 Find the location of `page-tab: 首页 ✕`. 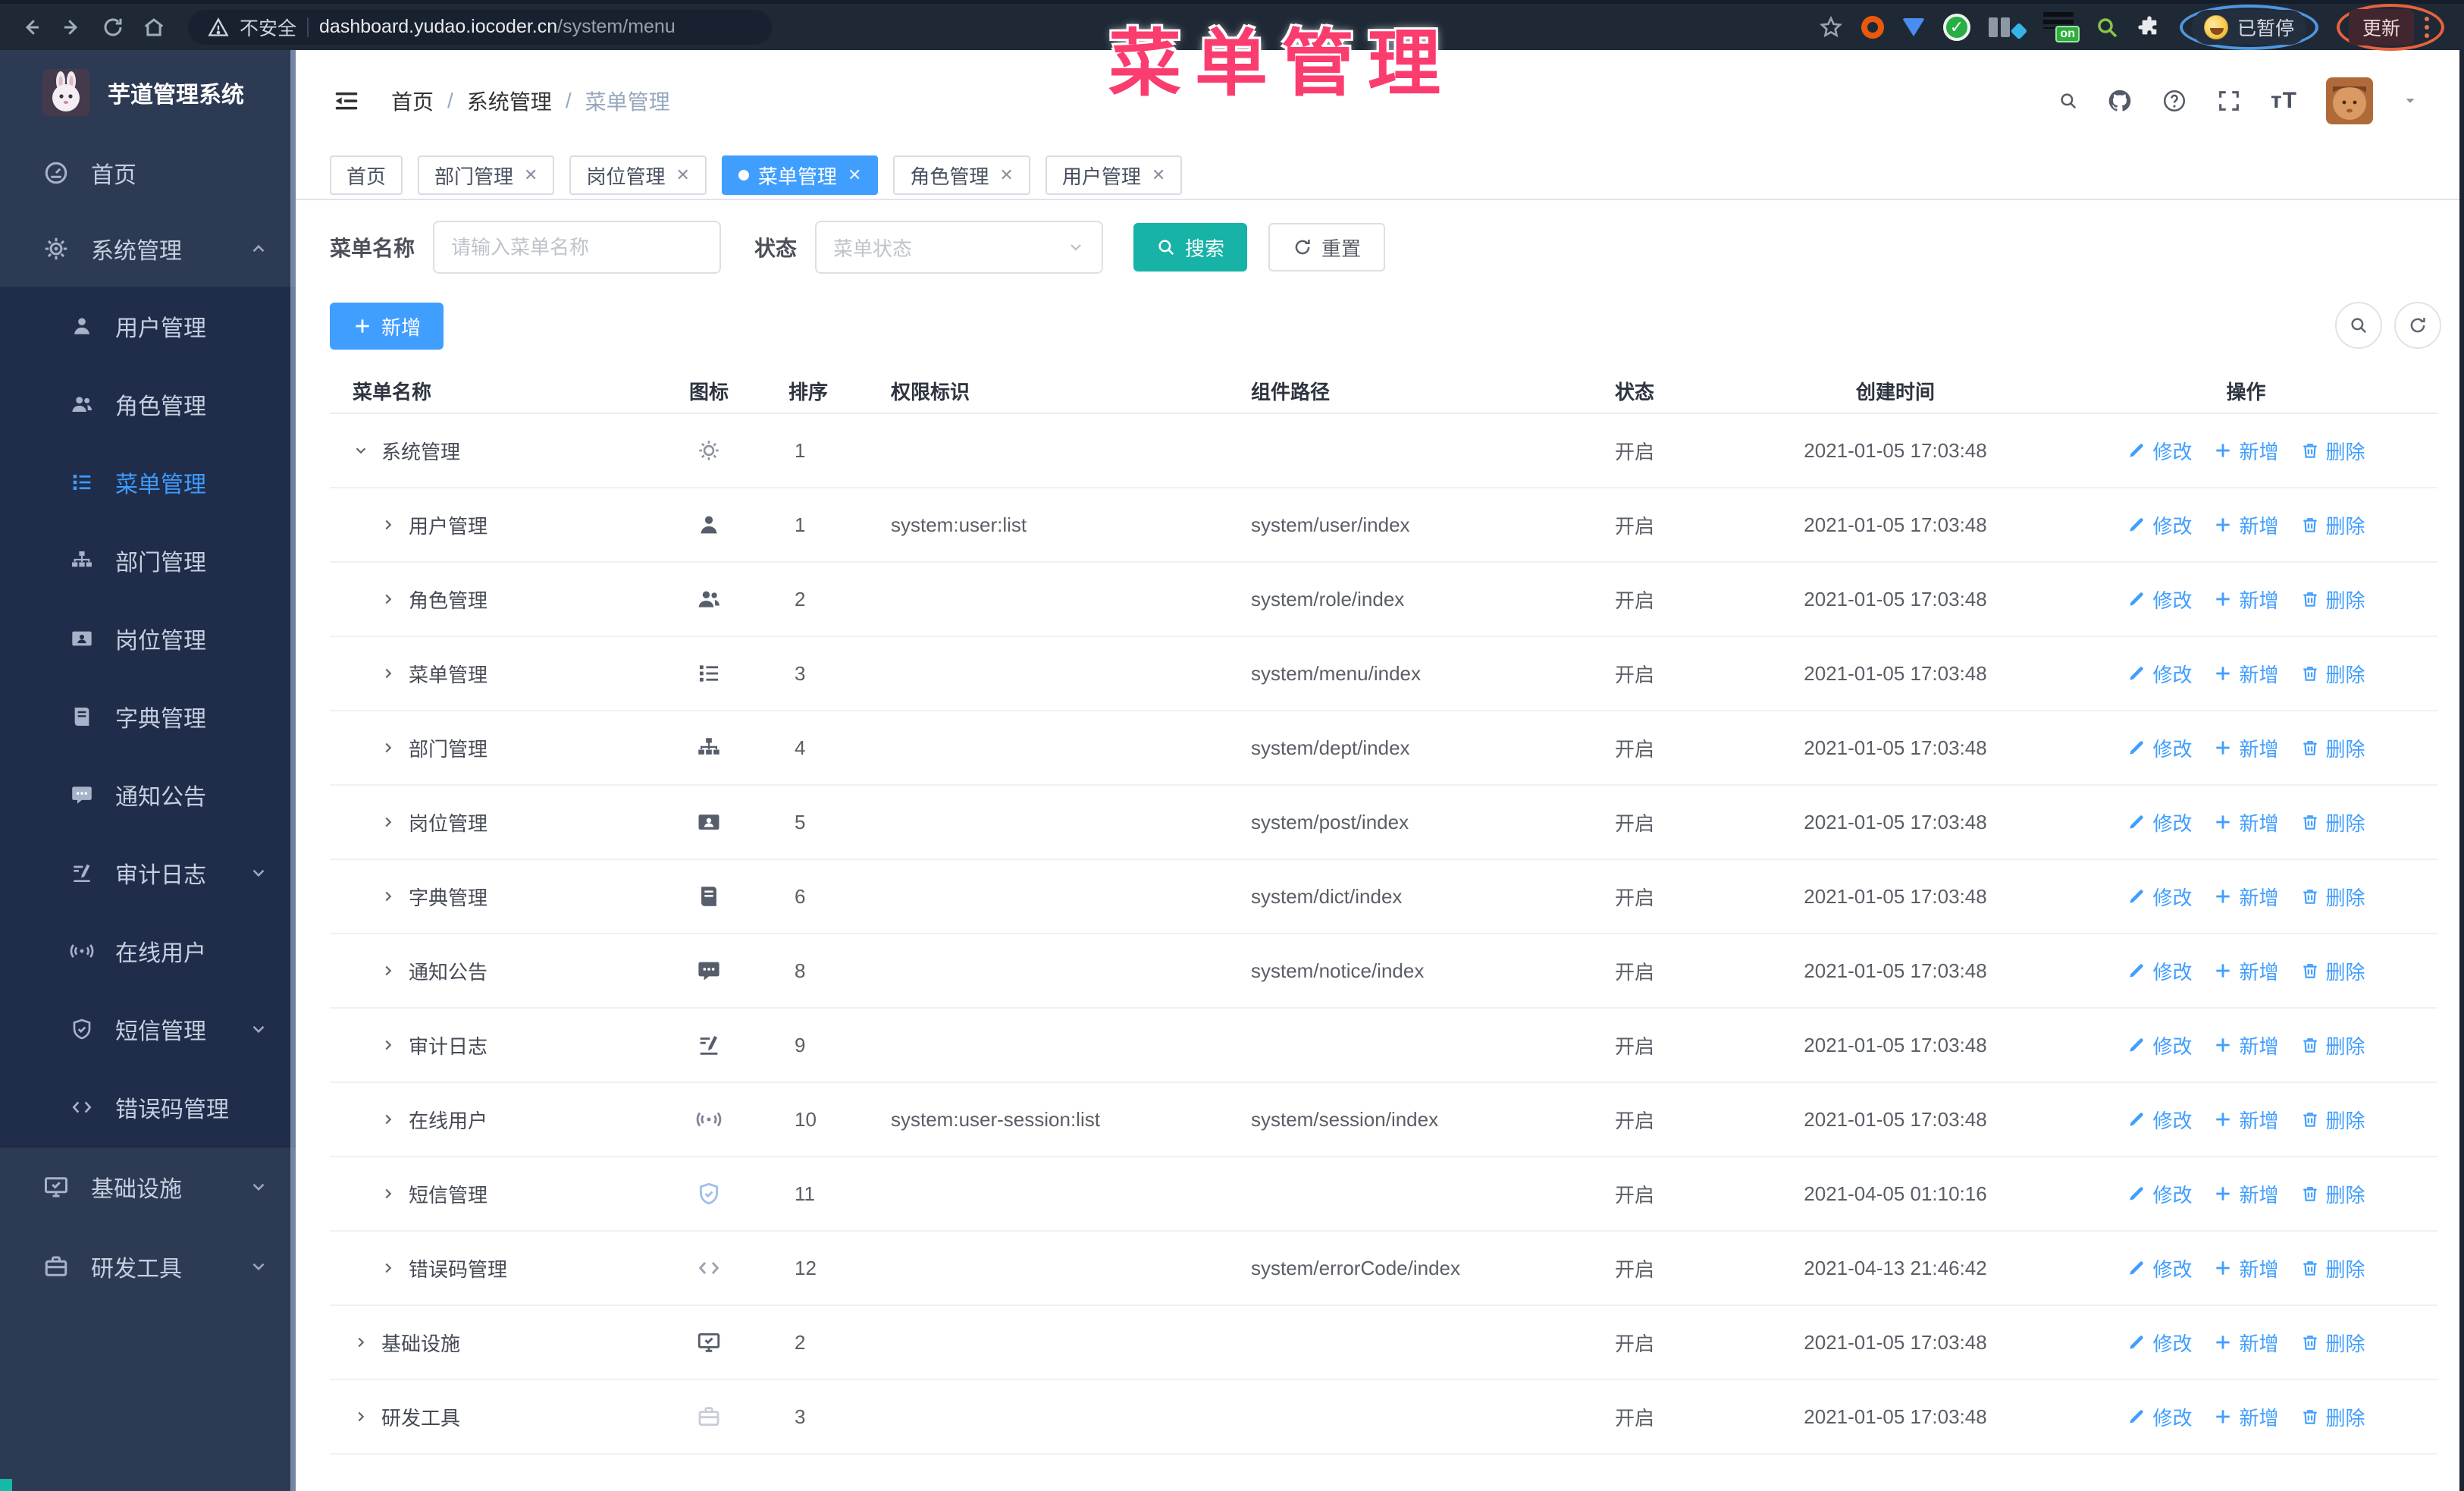

page-tab: 首页 ✕ is located at coordinates (366, 175).